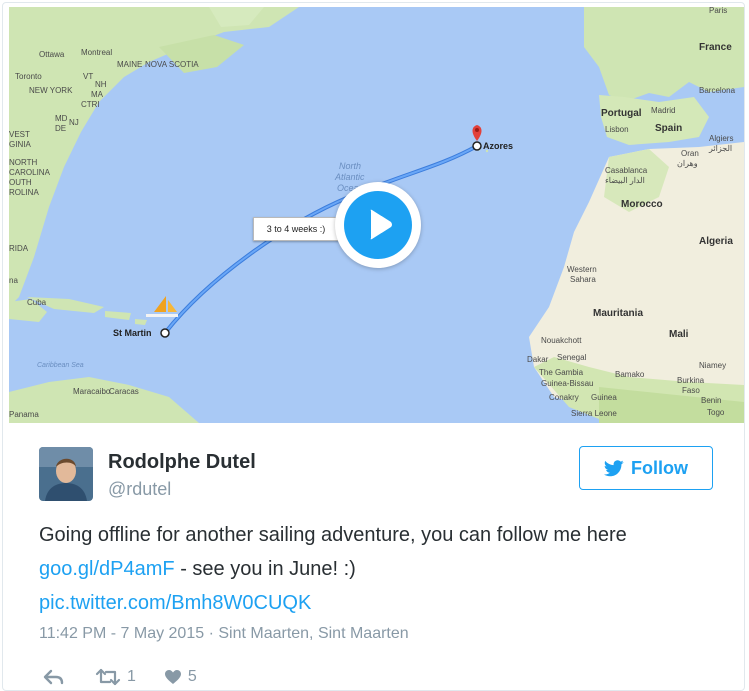 Image resolution: width=749 pixels, height=691 pixels. Describe the element at coordinates (313, 633) in the screenshot. I see `tweet-location: Sint Maarten, Sint Maarten` at that location.